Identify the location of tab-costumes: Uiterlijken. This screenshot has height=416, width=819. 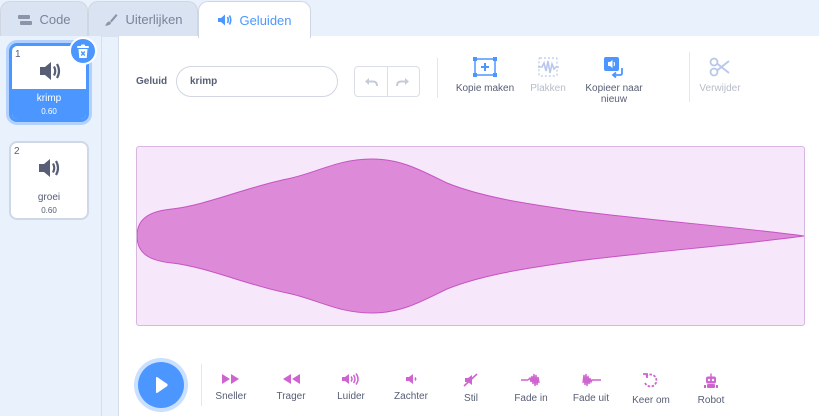
(143, 19).